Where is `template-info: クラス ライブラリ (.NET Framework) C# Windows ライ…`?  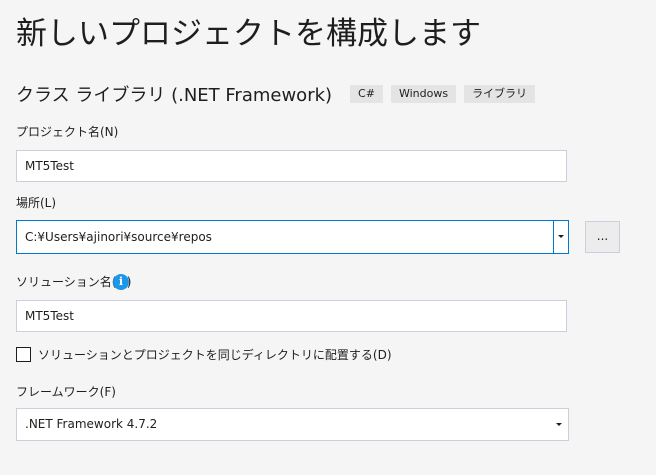
template-info: クラス ライブラリ (.NET Framework) C# Windows ライ… is located at coordinates (279, 94).